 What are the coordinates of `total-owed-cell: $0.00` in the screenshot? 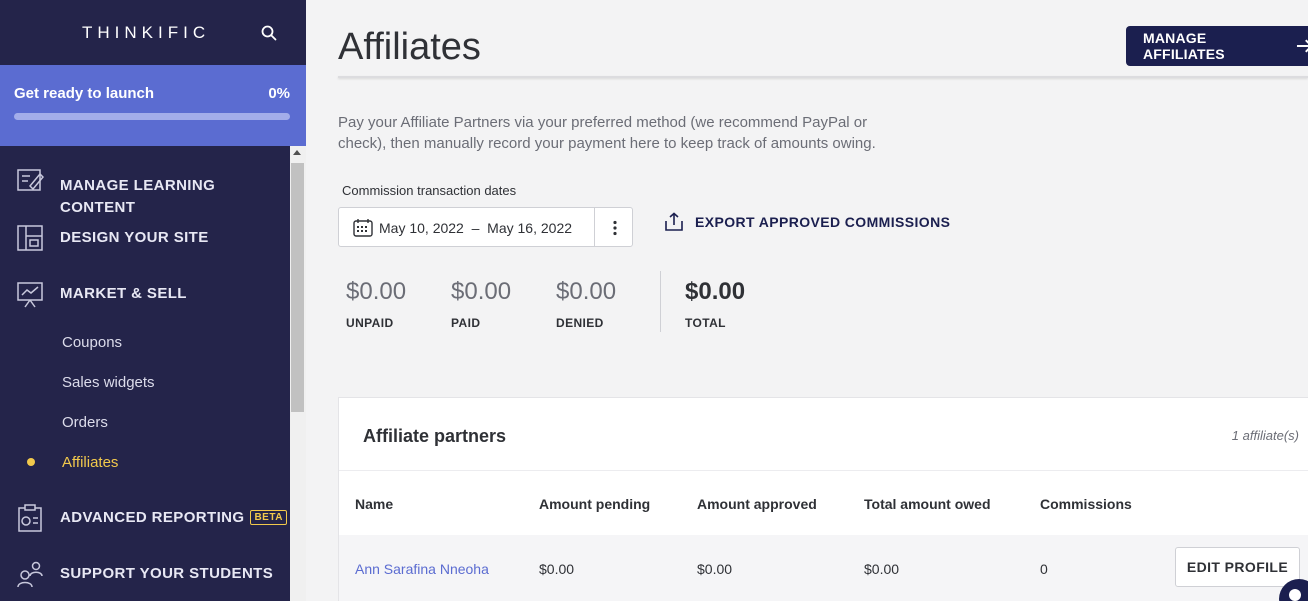 It's located at (882, 569).